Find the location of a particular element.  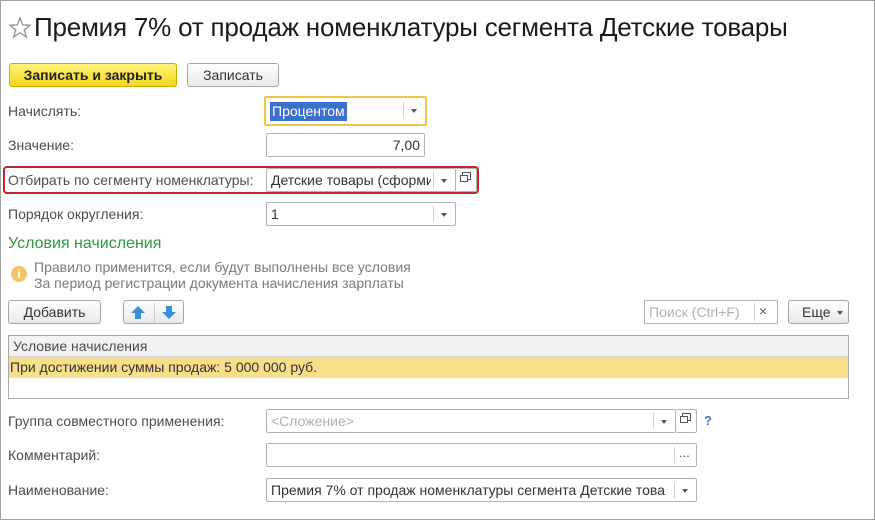

comment-label: Комментарий: is located at coordinates (54, 455).